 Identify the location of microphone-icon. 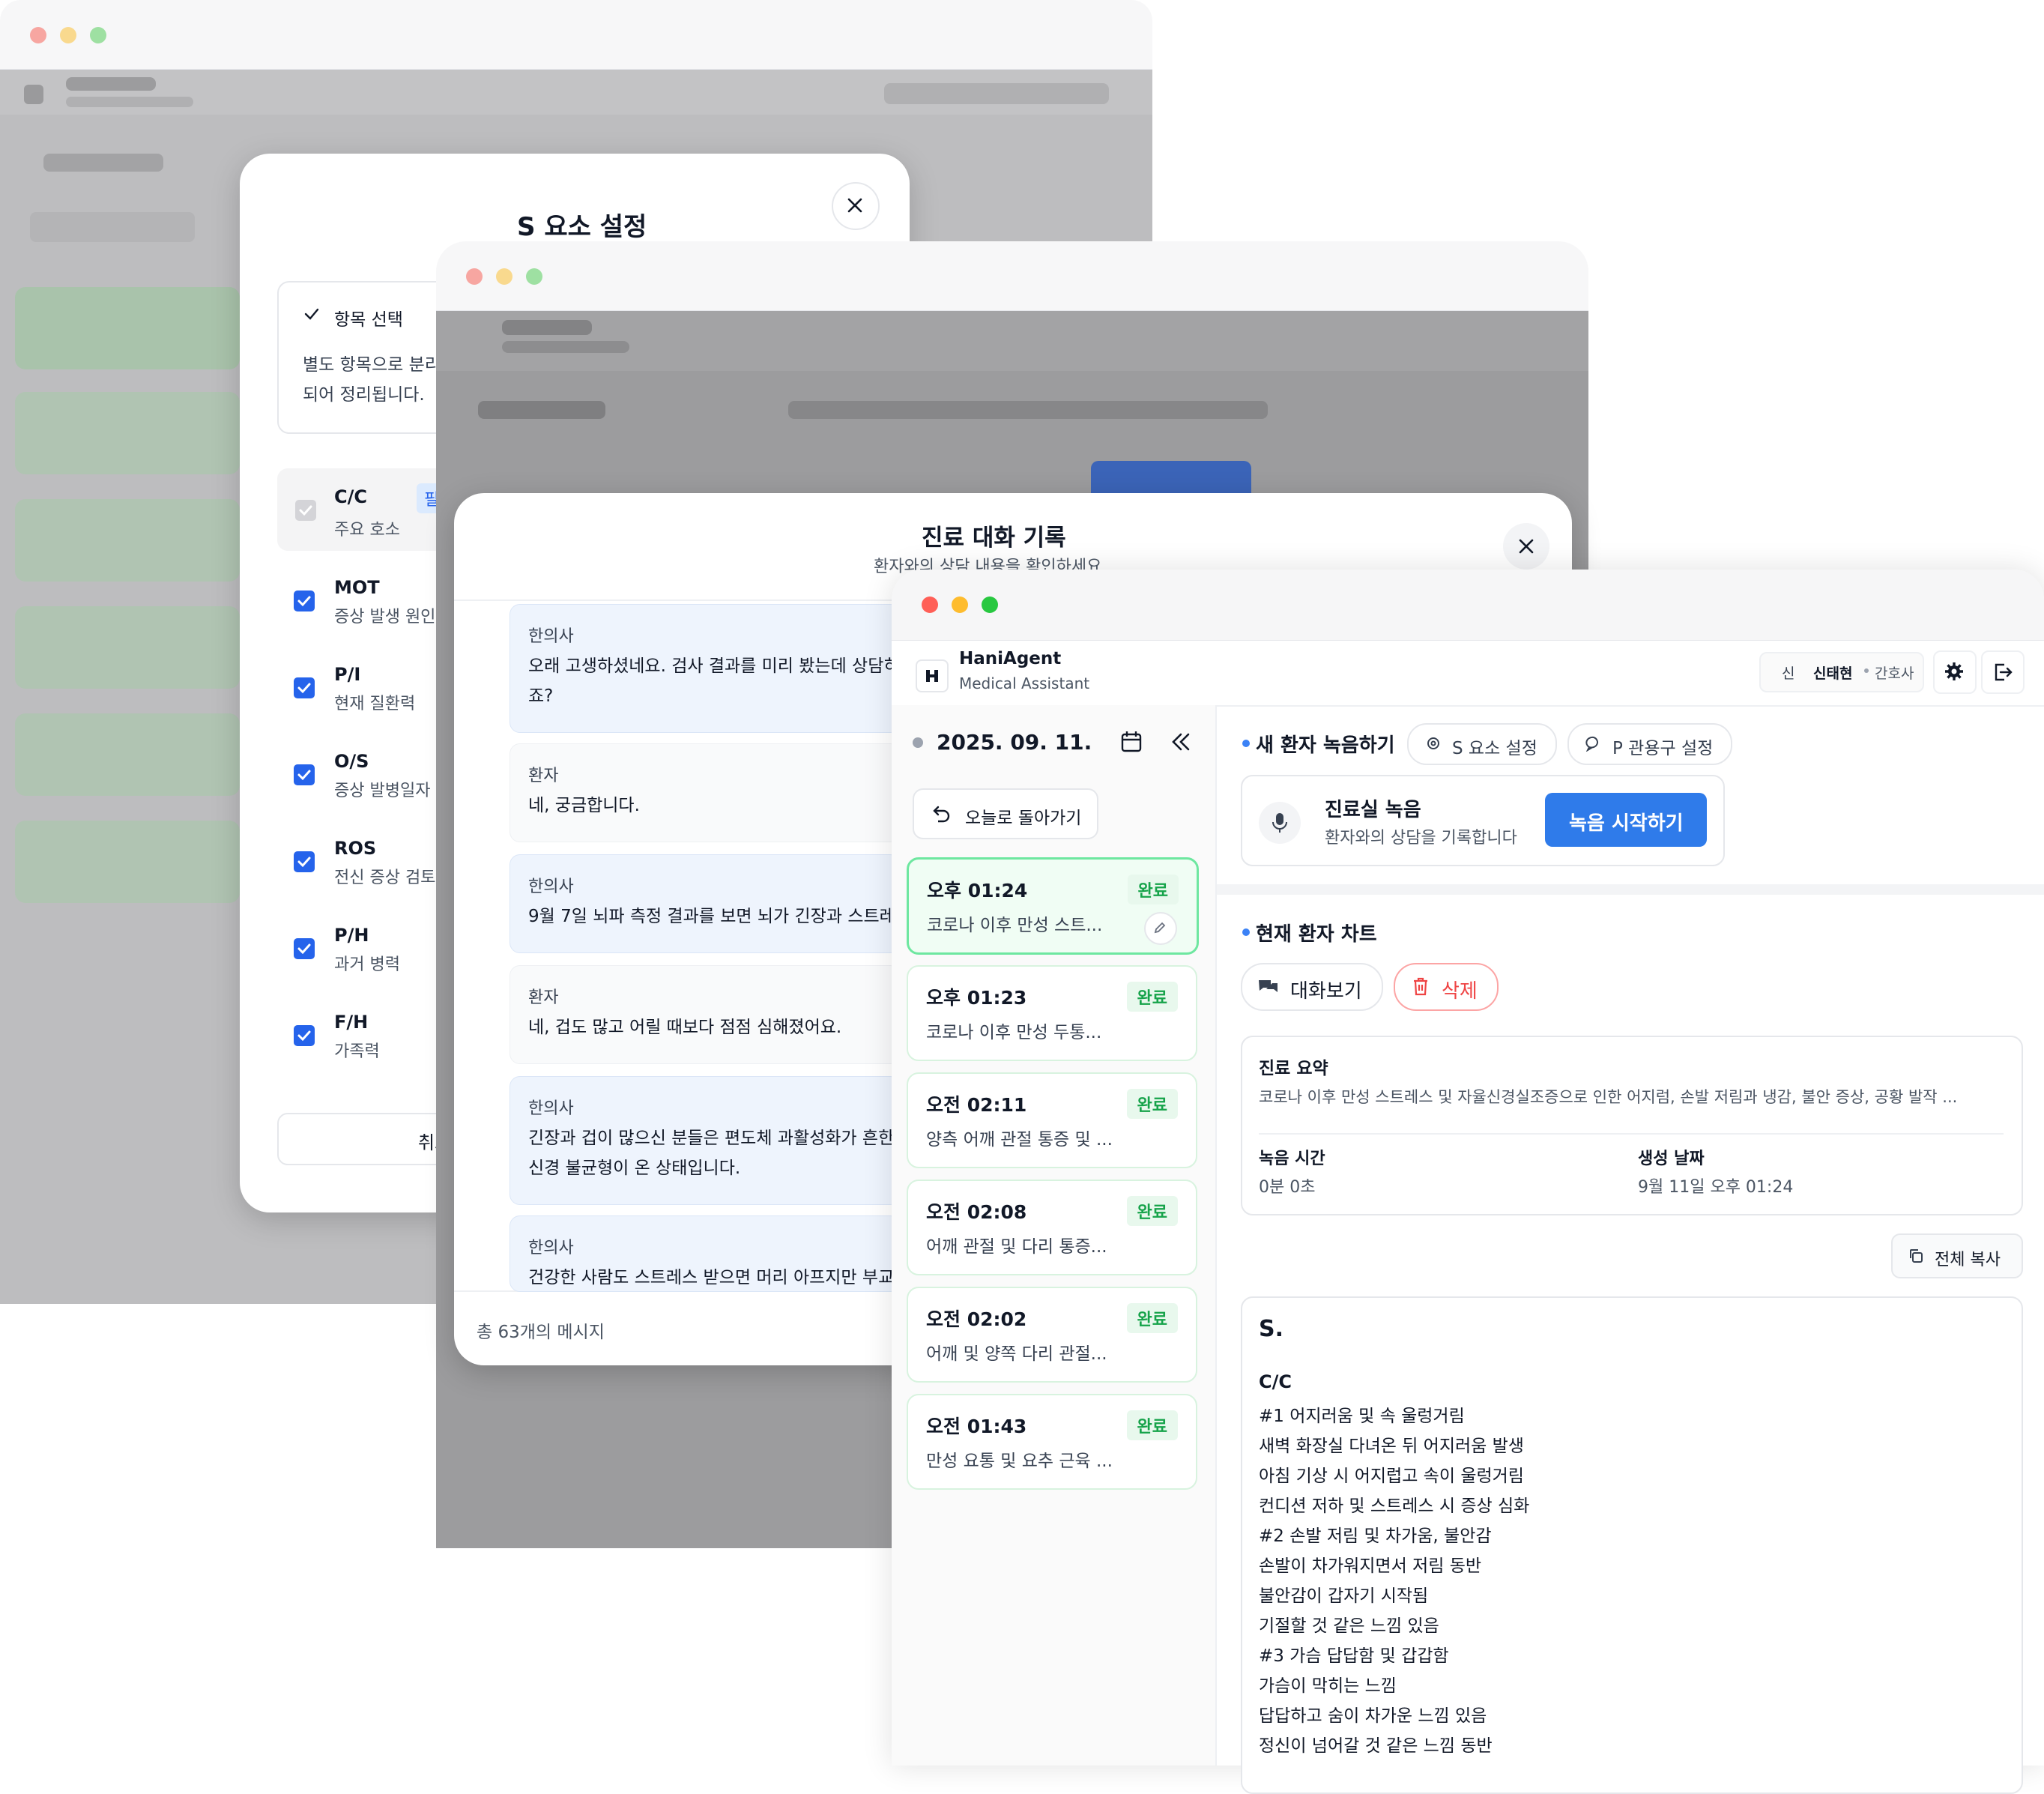
(1279, 823).